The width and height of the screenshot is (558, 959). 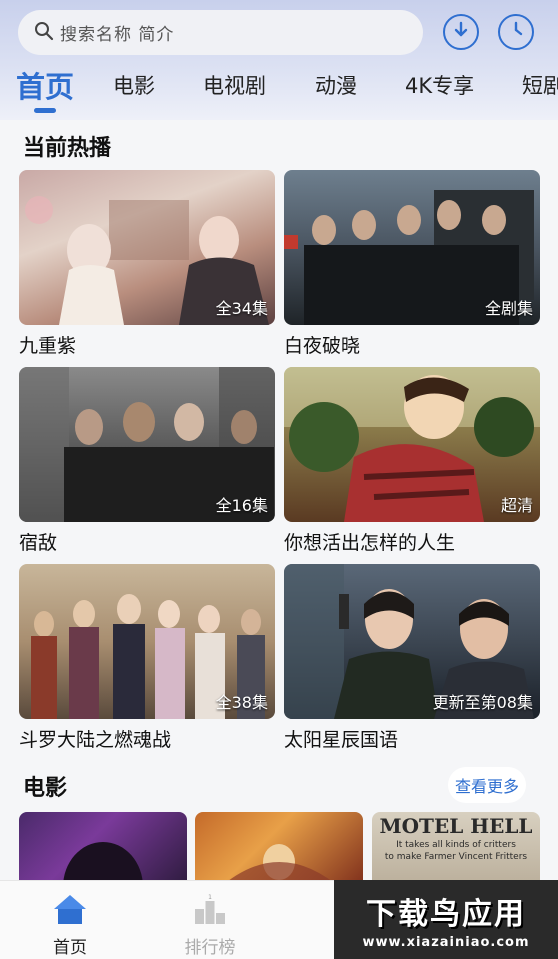 I want to click on header: 搜索名称 简介 首页 电影 电视剧 动漫 4K专享 短剧, so click(x=279, y=60).